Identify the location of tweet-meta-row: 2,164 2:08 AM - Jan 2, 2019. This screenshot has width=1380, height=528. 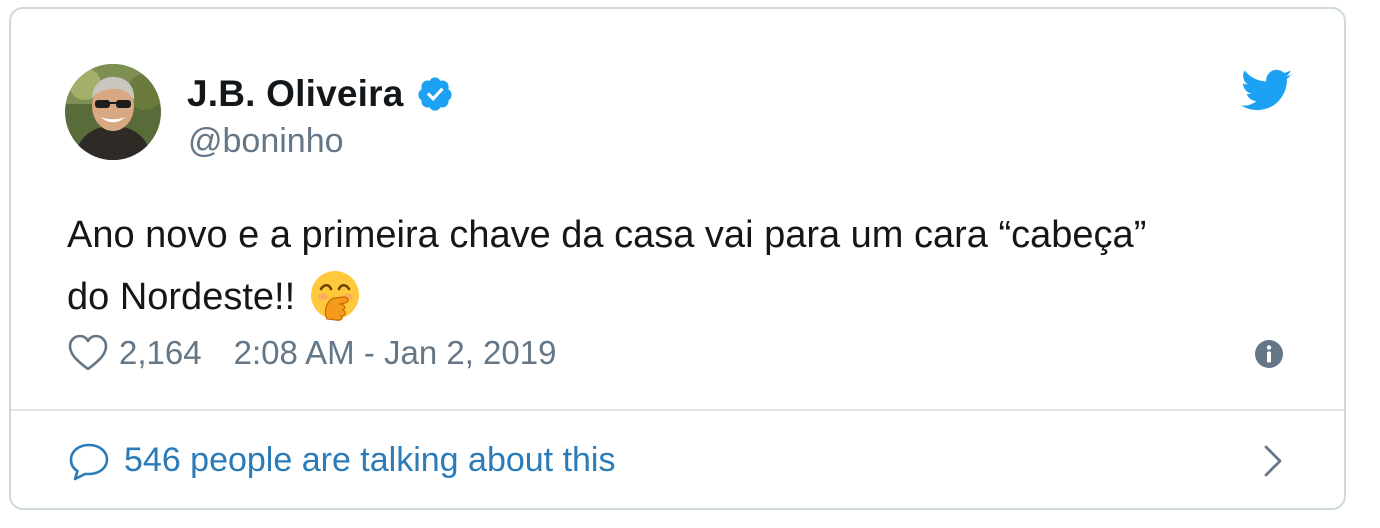
(311, 353).